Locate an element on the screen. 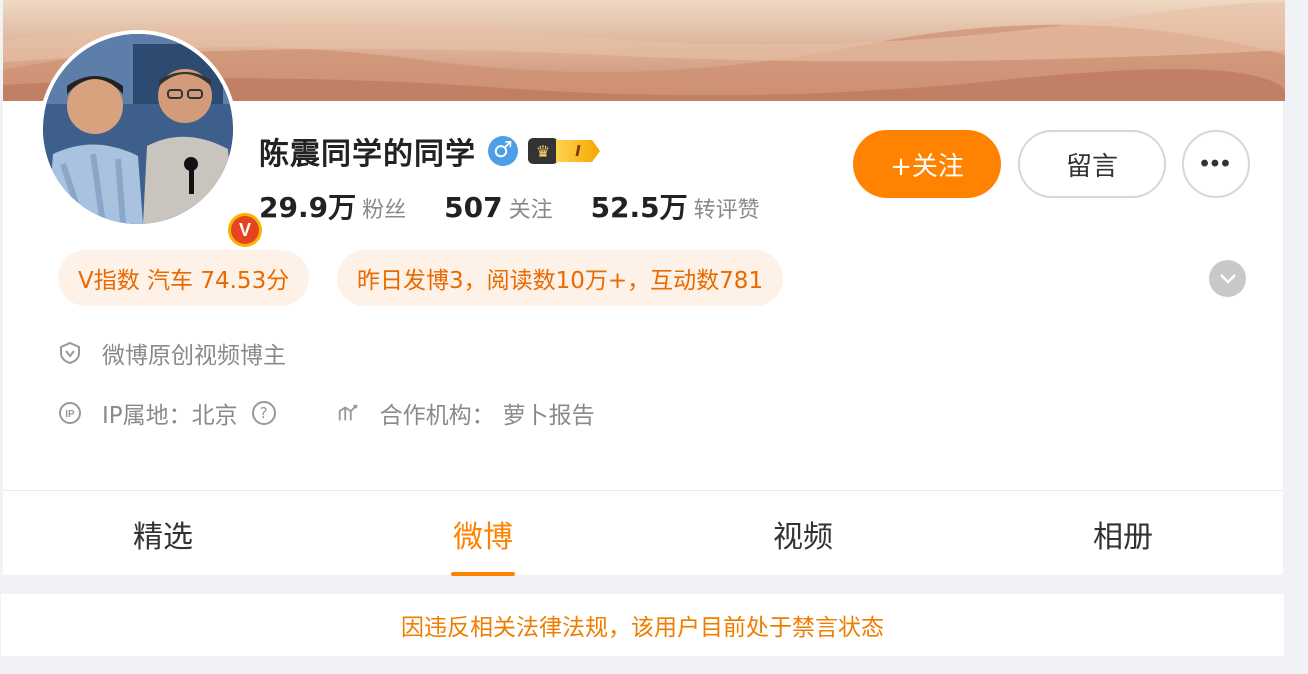 Image resolution: width=1308 pixels, height=674 pixels. more-options-button: ••• is located at coordinates (1216, 164).